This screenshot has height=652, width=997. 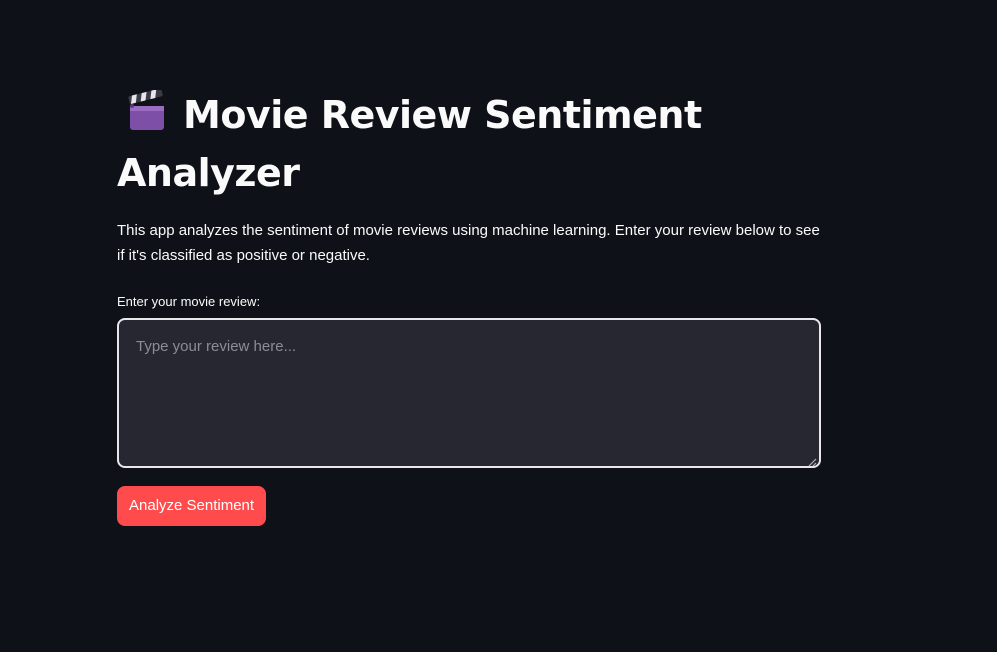 What do you see at coordinates (812, 460) in the screenshot?
I see `resize-handle-icon` at bounding box center [812, 460].